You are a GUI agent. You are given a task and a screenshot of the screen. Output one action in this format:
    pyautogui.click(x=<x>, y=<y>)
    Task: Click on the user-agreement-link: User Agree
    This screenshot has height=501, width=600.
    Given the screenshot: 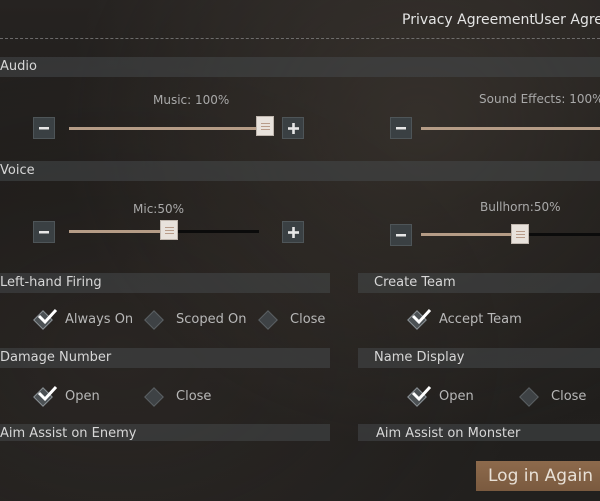 What is the action you would take?
    pyautogui.click(x=567, y=20)
    